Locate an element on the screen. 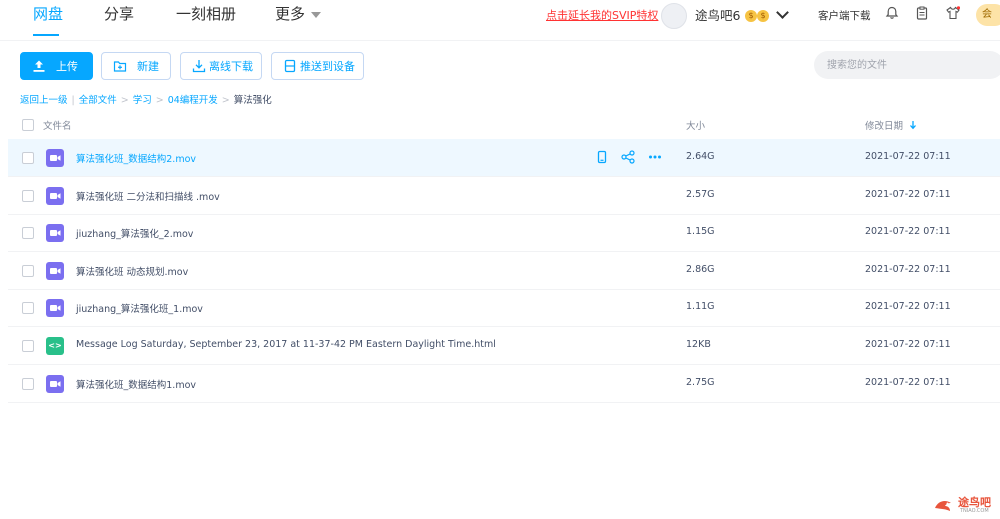 The width and height of the screenshot is (1000, 519). breadcrumb-study: 学习 is located at coordinates (142, 100).